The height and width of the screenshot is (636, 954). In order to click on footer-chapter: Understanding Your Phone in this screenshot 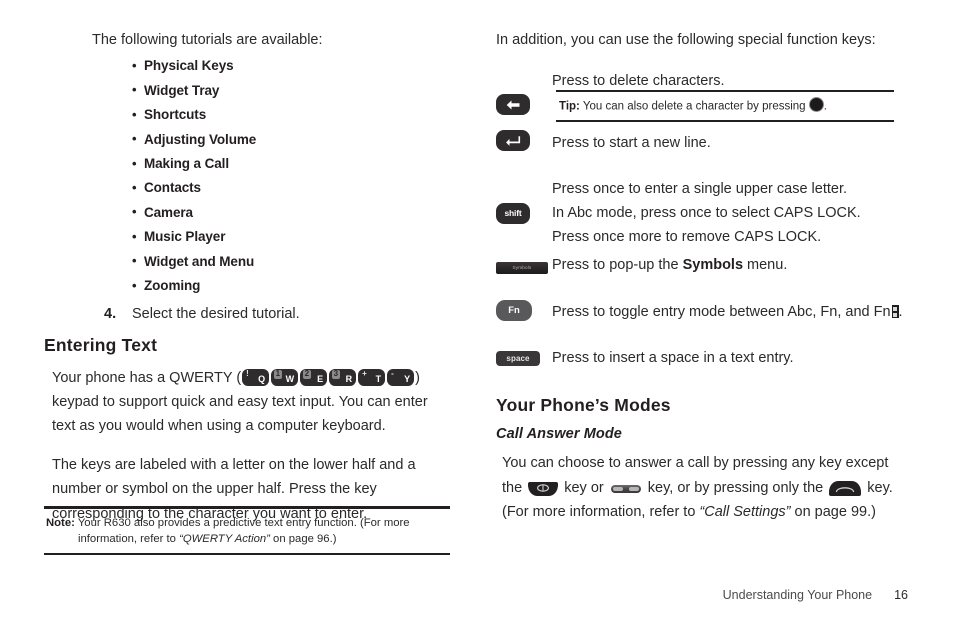, I will do `click(797, 595)`.